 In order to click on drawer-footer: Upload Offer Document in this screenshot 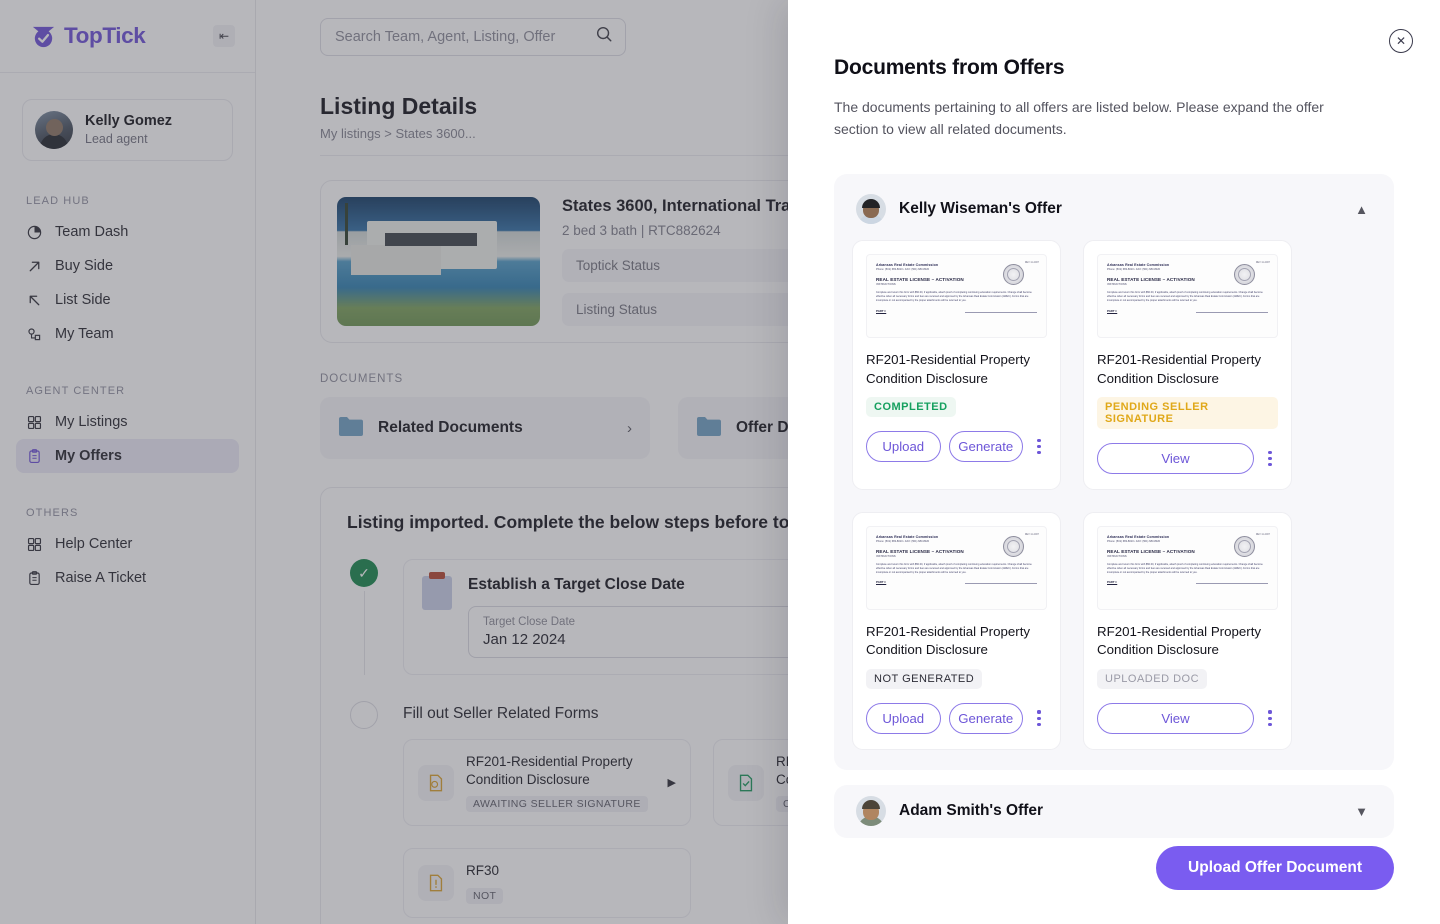, I will do `click(1114, 885)`.